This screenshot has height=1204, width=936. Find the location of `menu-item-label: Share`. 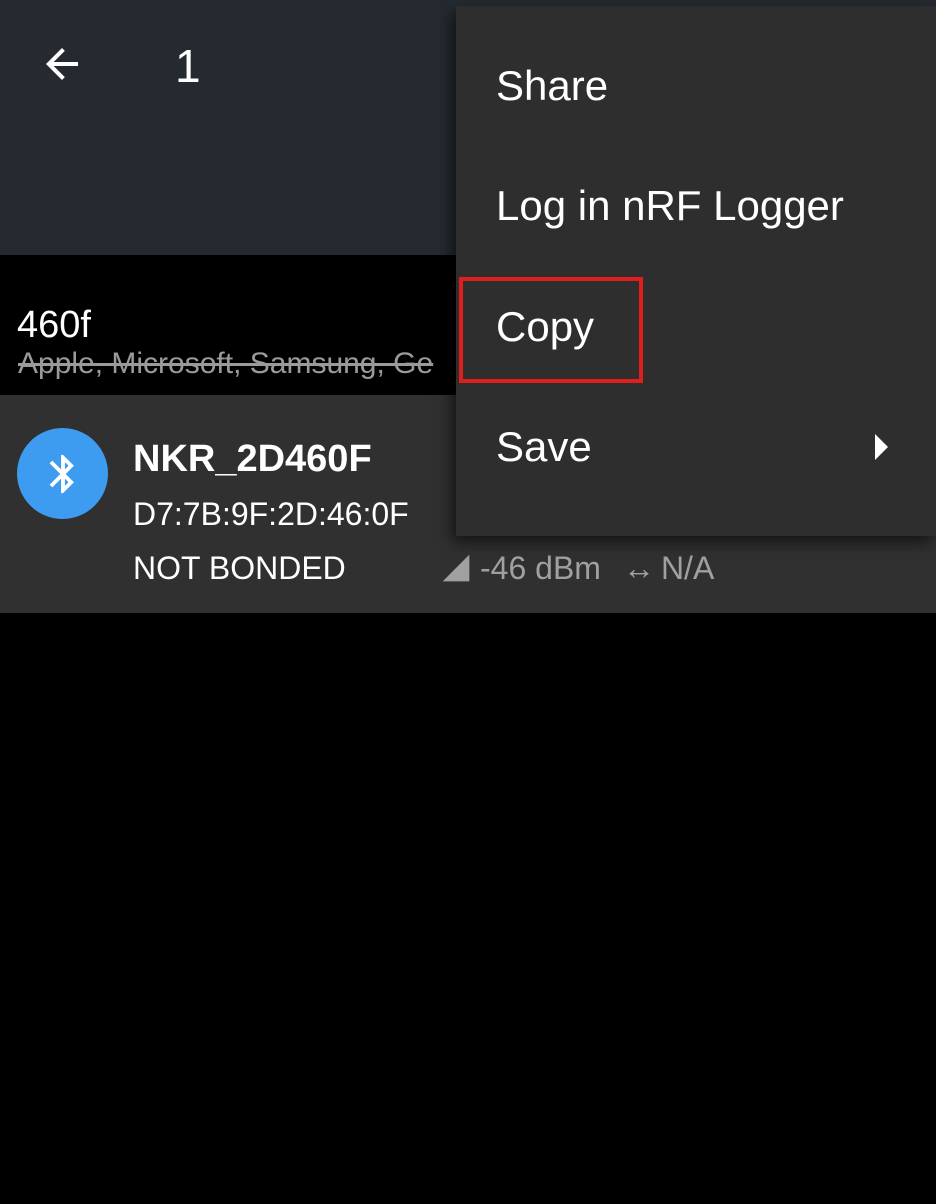

menu-item-label: Share is located at coordinates (552, 85).